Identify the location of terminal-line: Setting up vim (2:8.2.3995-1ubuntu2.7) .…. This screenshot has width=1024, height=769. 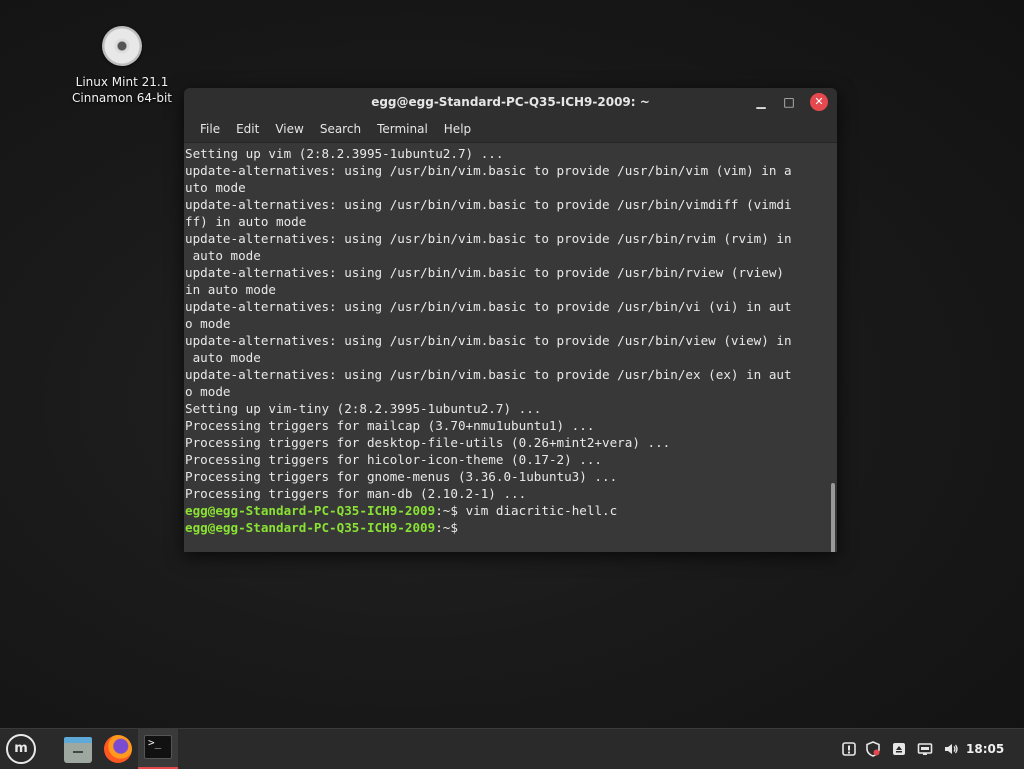
(344, 153).